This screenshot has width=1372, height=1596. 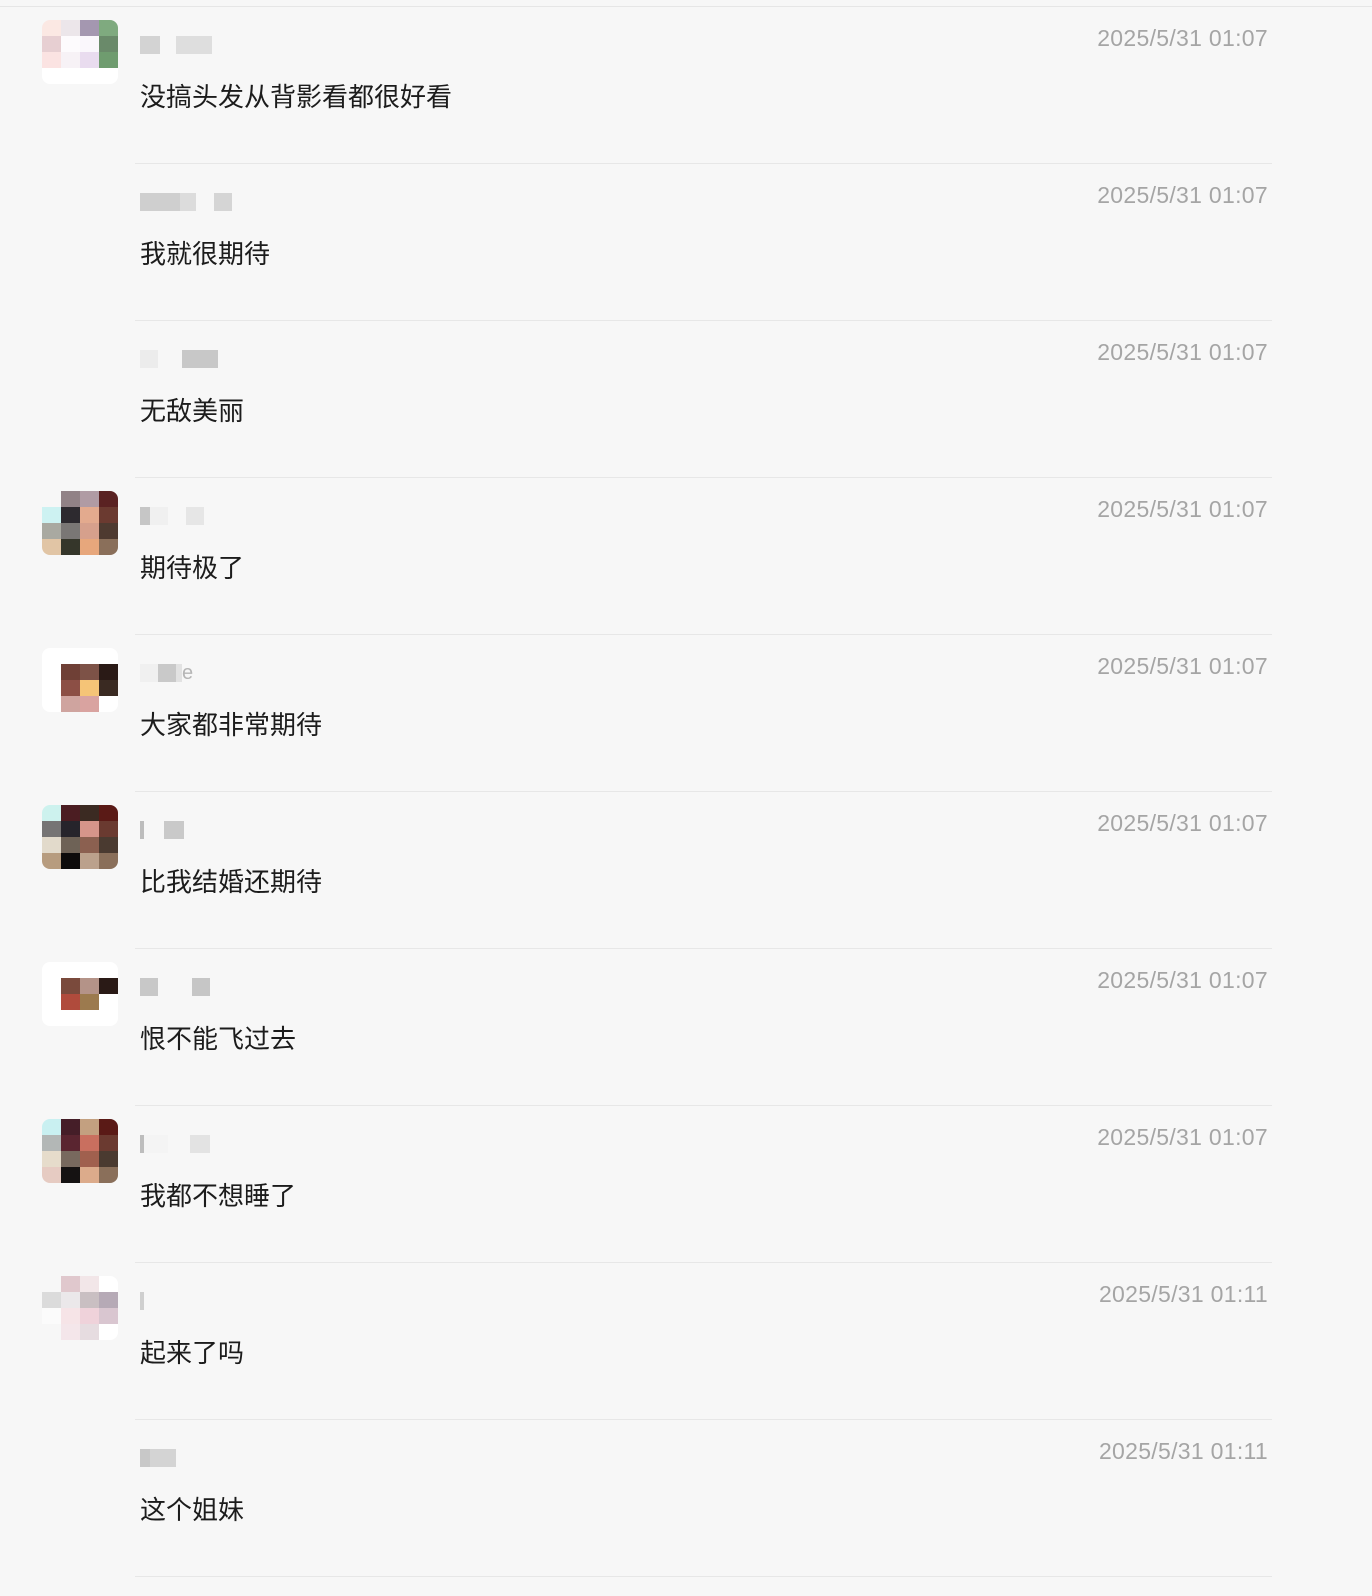 I want to click on comment-item: 2025/5/31 01:07 比我结婚还期待, so click(x=686, y=870).